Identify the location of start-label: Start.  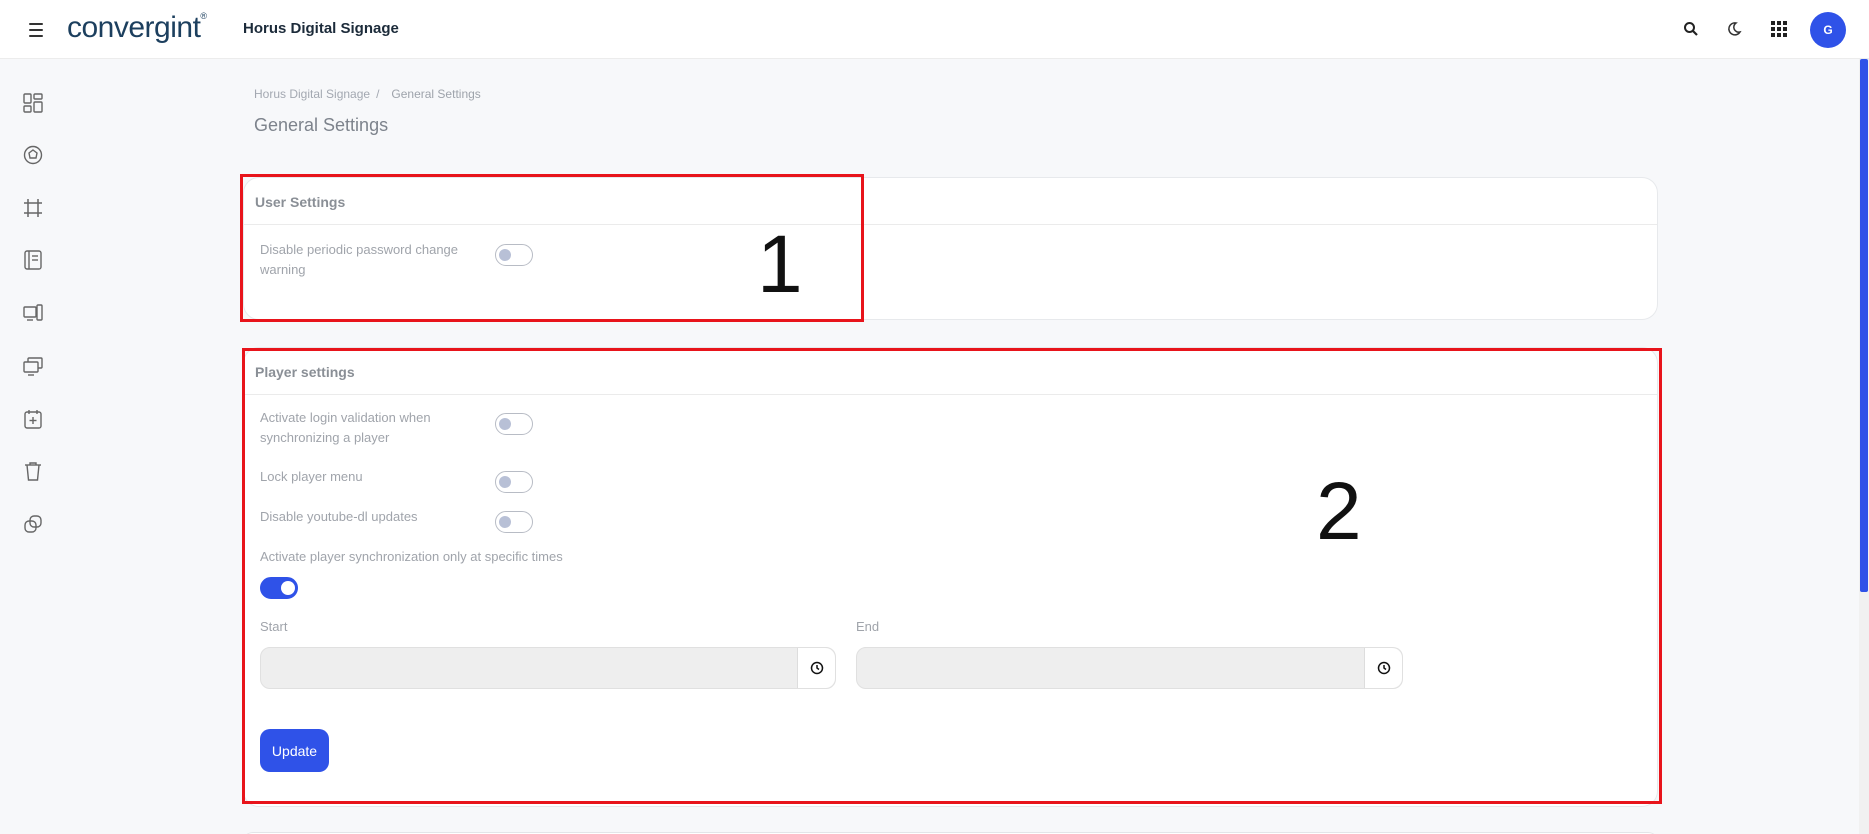
(274, 626).